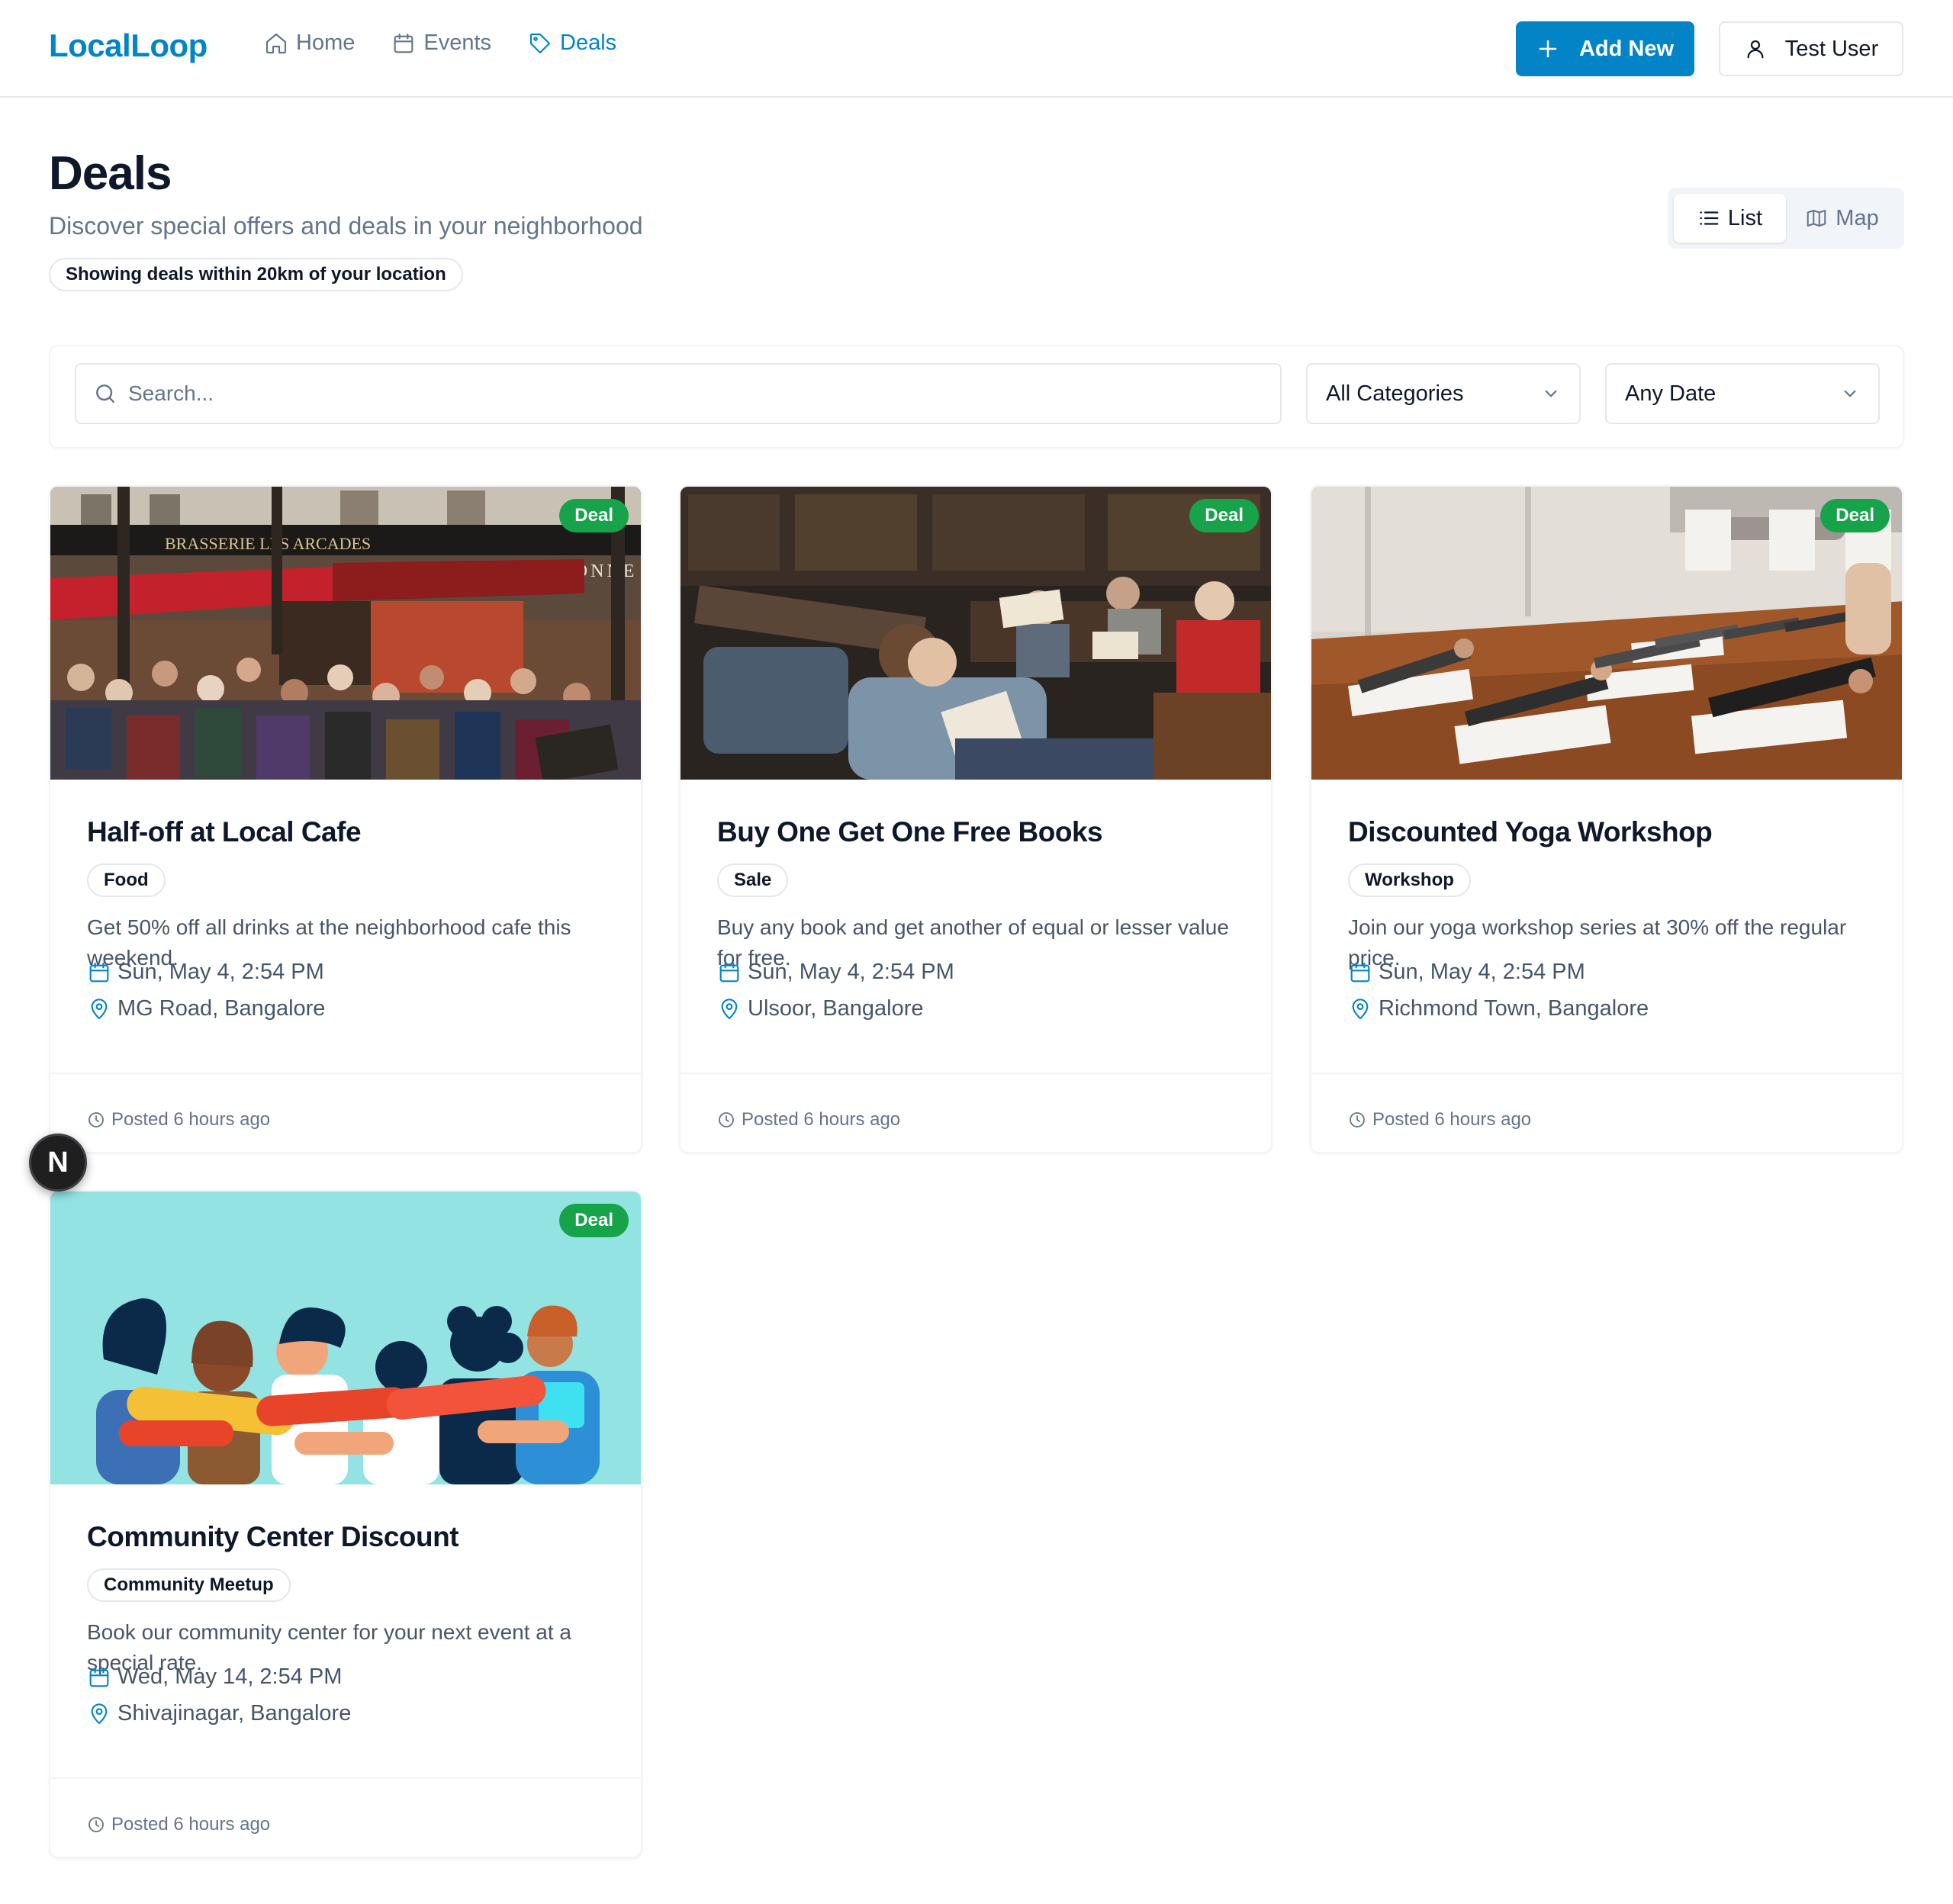  I want to click on yoga-photo, so click(1607, 633).